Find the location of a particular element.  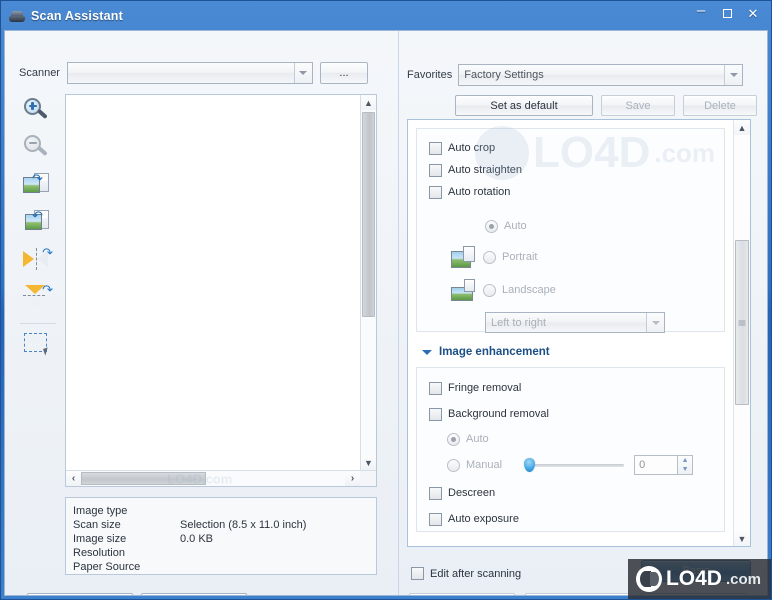

help-button: Help is located at coordinates (194, 594).